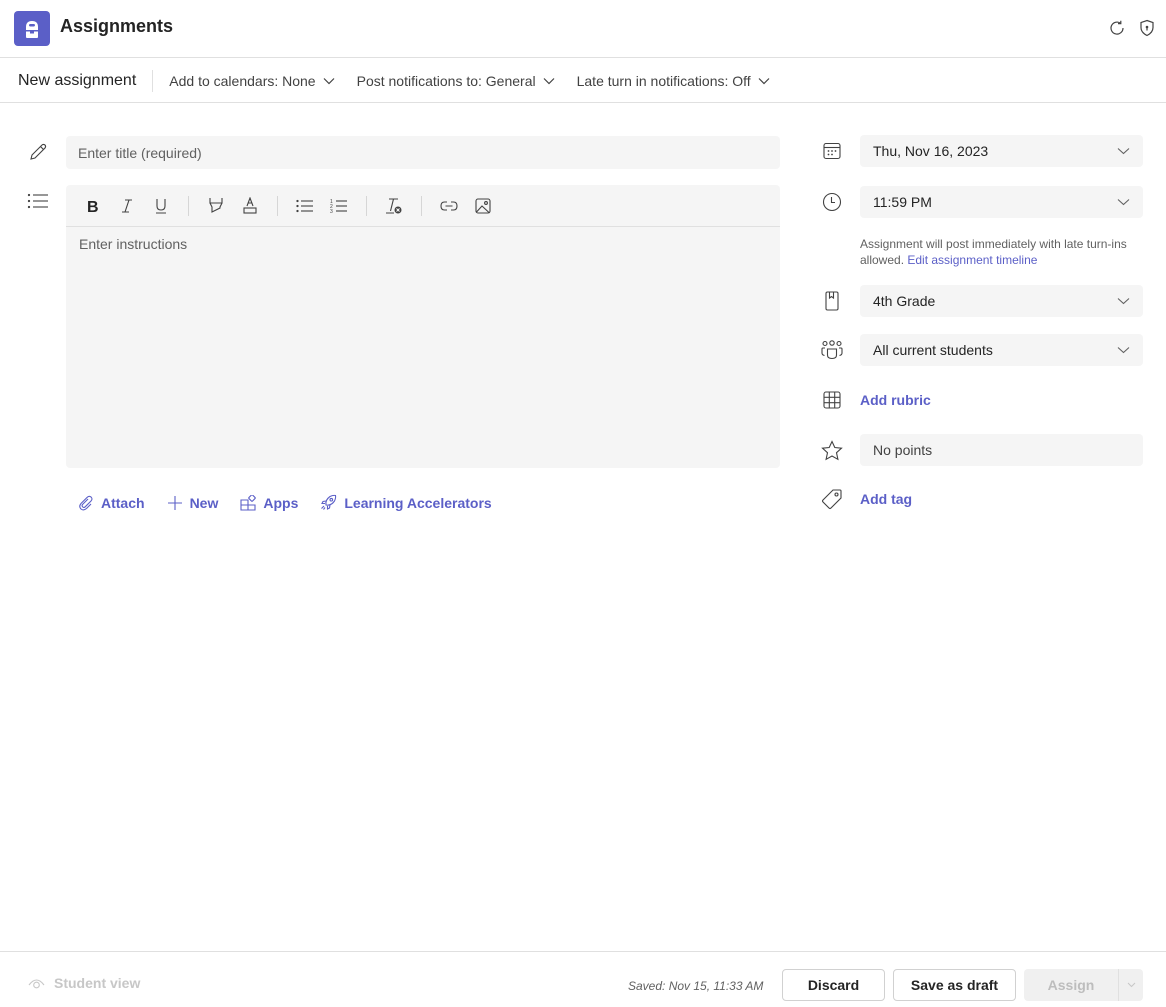 The height and width of the screenshot is (1007, 1166). I want to click on underline-button, so click(161, 206).